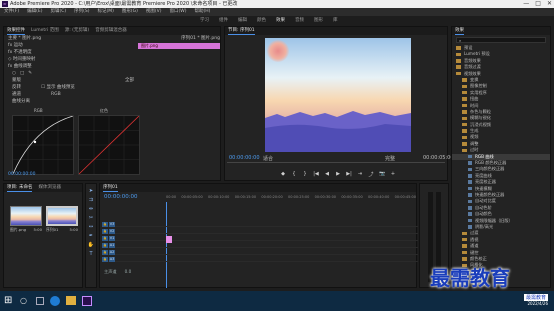 Image resolution: width=554 pixels, height=311 pixels. Describe the element at coordinates (268, 158) in the screenshot. I see `fit-dropdown: 适合` at that location.